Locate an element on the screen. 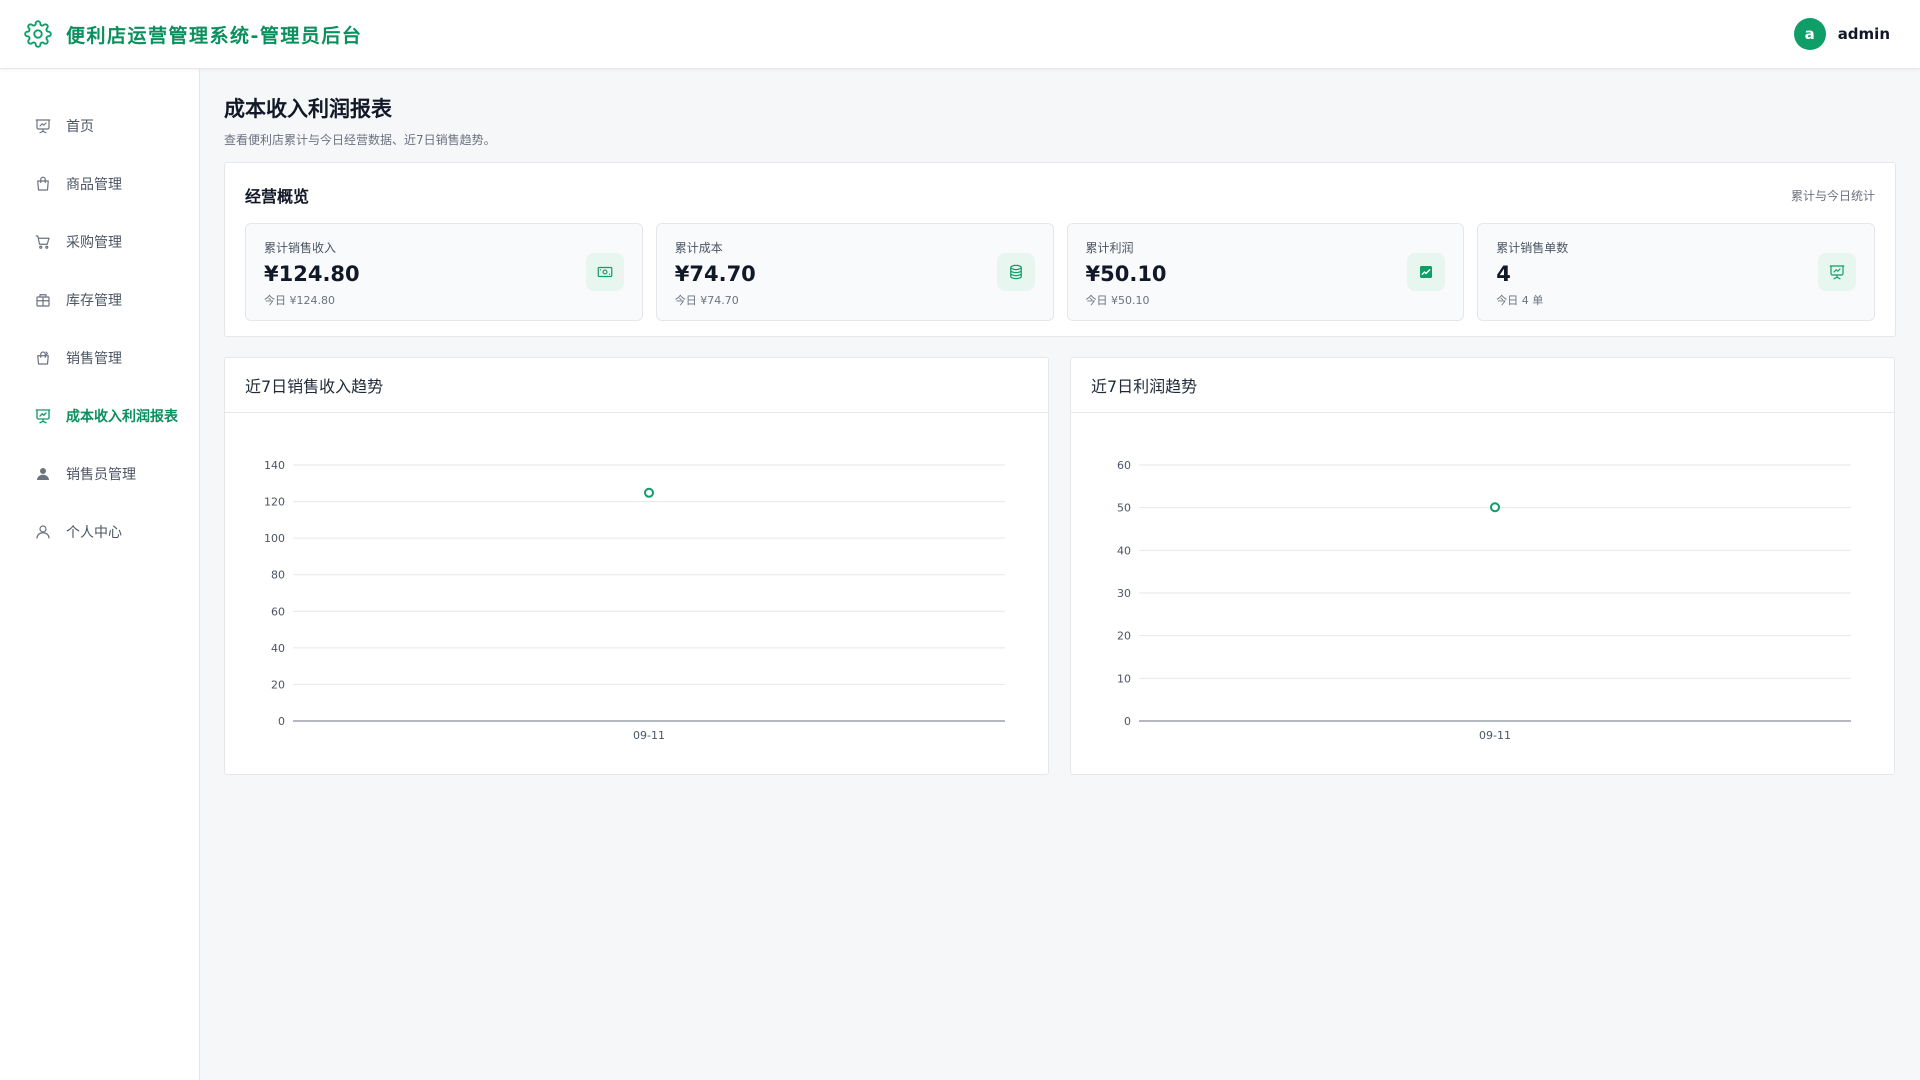  profit-trend-chart: 0 10 20 30 40 50 60 09-11 is located at coordinates (1484, 600).